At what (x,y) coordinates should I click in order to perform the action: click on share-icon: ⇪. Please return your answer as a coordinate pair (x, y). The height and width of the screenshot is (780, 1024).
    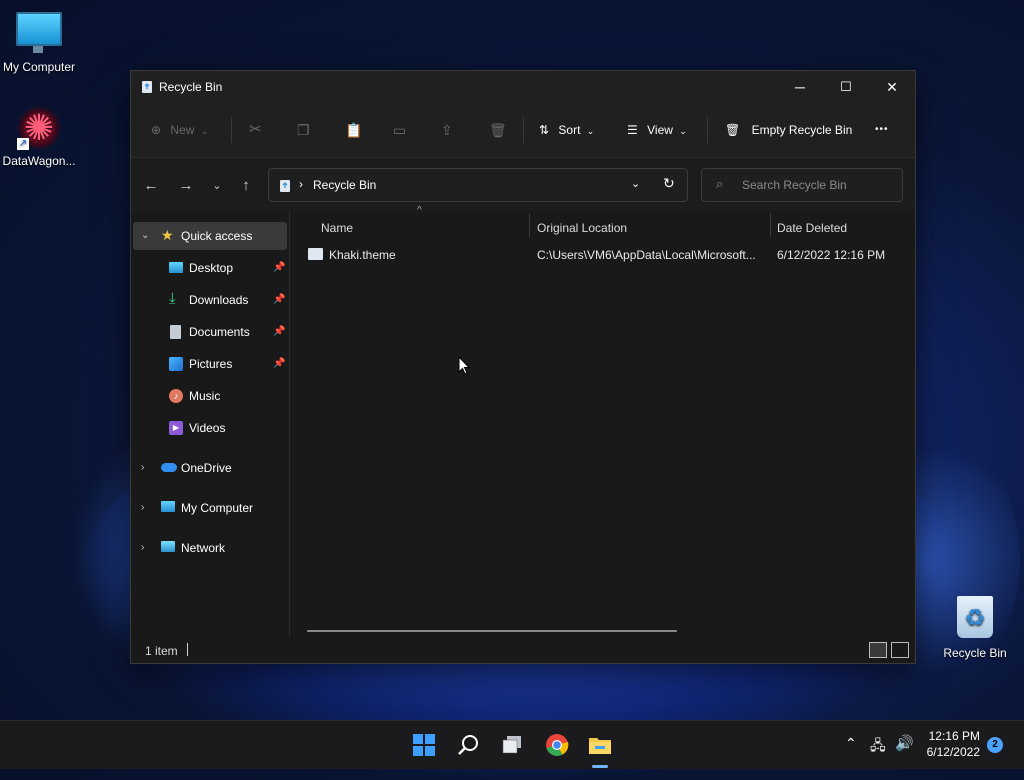
    Looking at the image, I should click on (447, 130).